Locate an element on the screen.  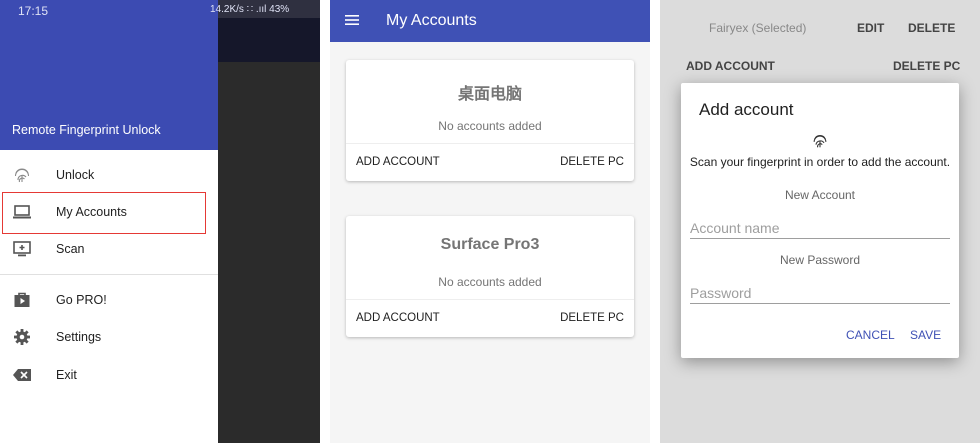
account-name: Fairyex (Selected) is located at coordinates (758, 28).